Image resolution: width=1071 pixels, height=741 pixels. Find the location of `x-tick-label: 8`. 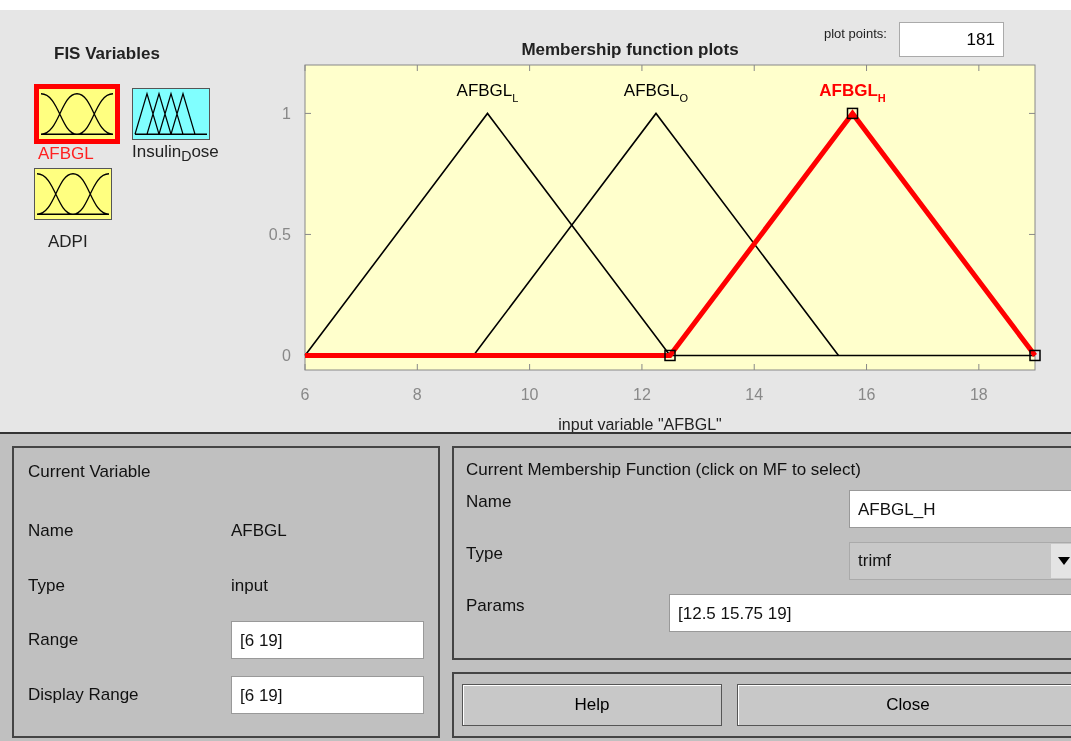

x-tick-label: 8 is located at coordinates (417, 394).